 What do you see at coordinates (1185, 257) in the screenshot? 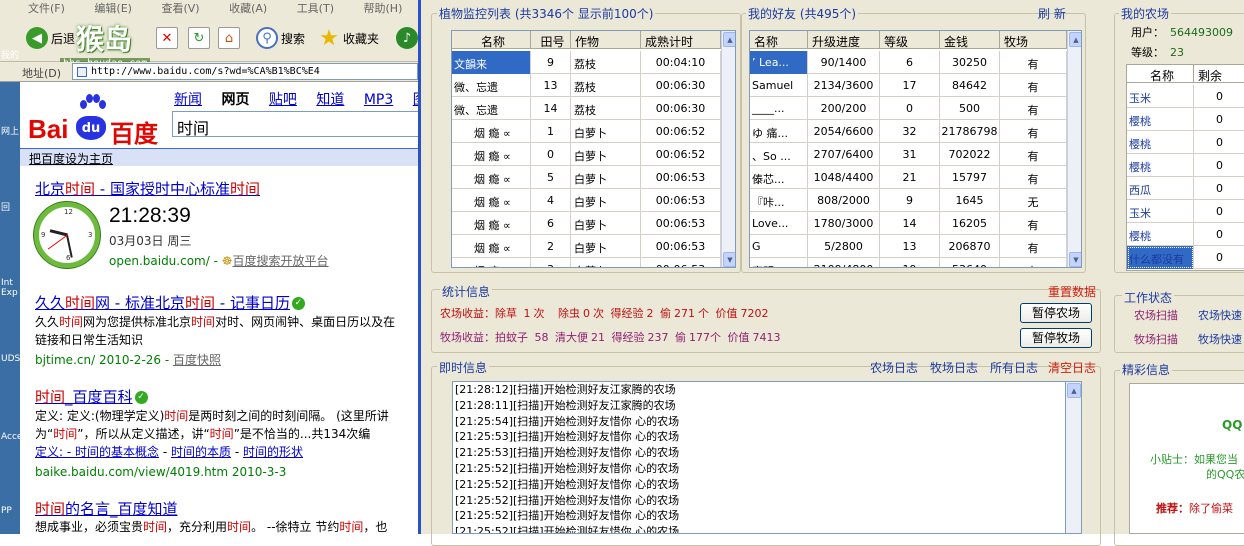
I see `farm-row: 什么都没有 0` at bounding box center [1185, 257].